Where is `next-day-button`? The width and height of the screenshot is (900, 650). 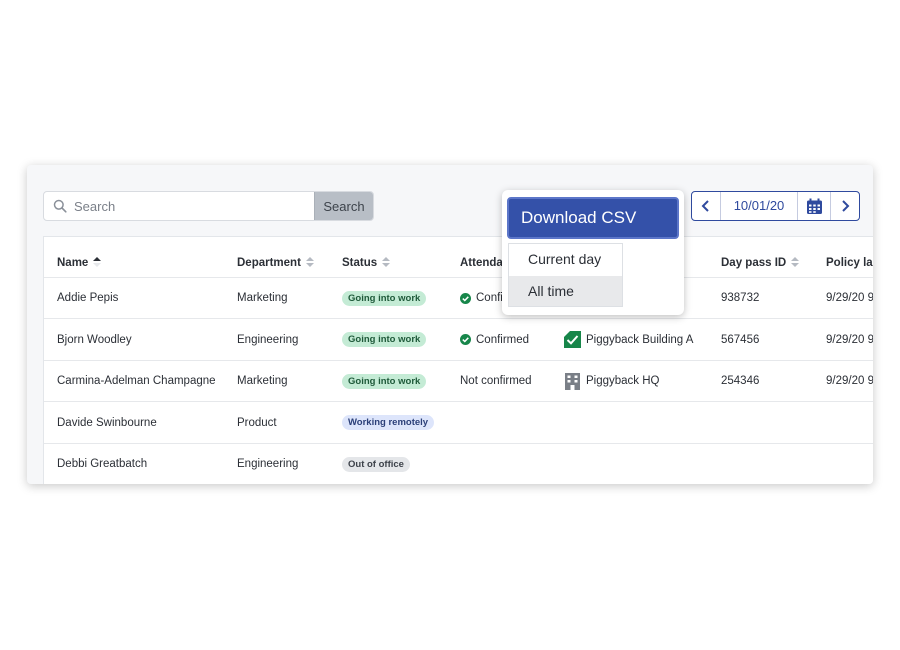
next-day-button is located at coordinates (844, 206).